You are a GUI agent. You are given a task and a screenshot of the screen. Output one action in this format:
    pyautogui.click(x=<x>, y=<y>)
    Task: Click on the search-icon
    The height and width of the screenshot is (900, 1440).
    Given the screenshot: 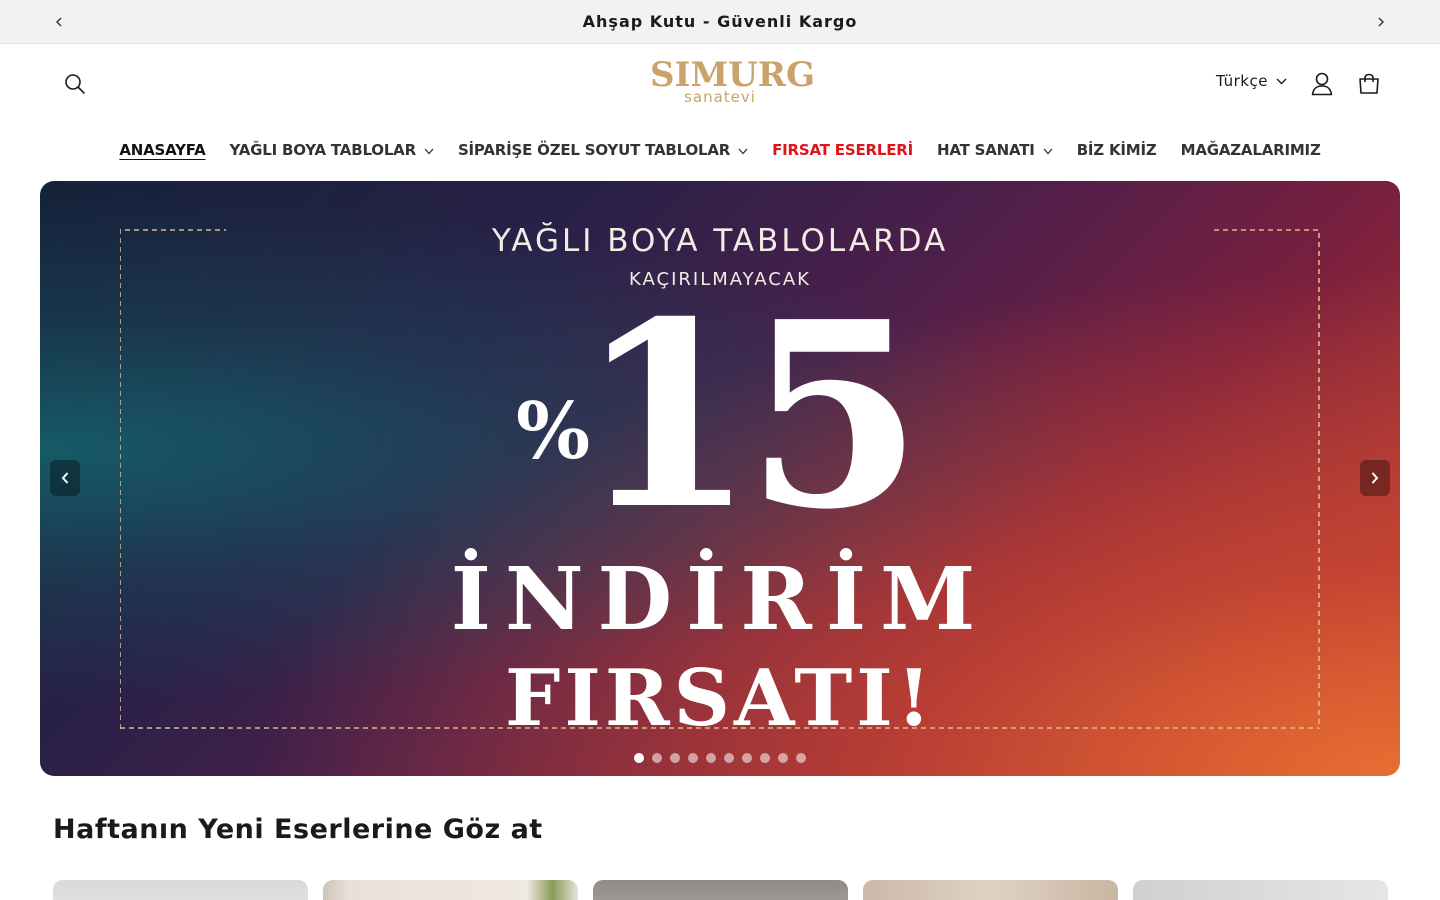 What is the action you would take?
    pyautogui.click(x=75, y=84)
    